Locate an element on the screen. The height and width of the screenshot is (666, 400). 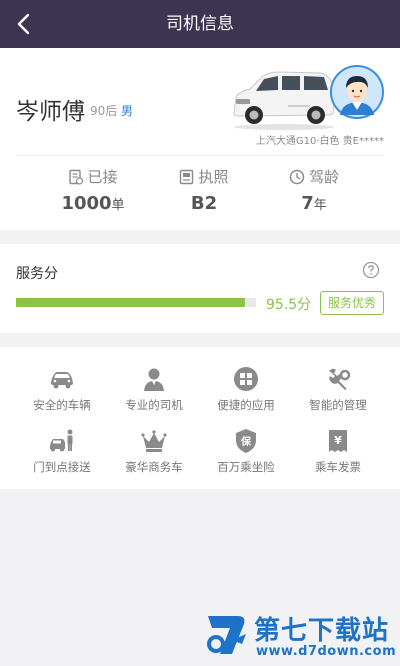
order-icon is located at coordinates (76, 177).